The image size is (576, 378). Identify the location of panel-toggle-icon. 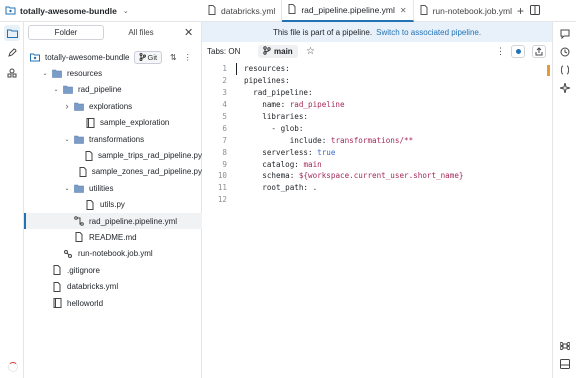
(565, 364).